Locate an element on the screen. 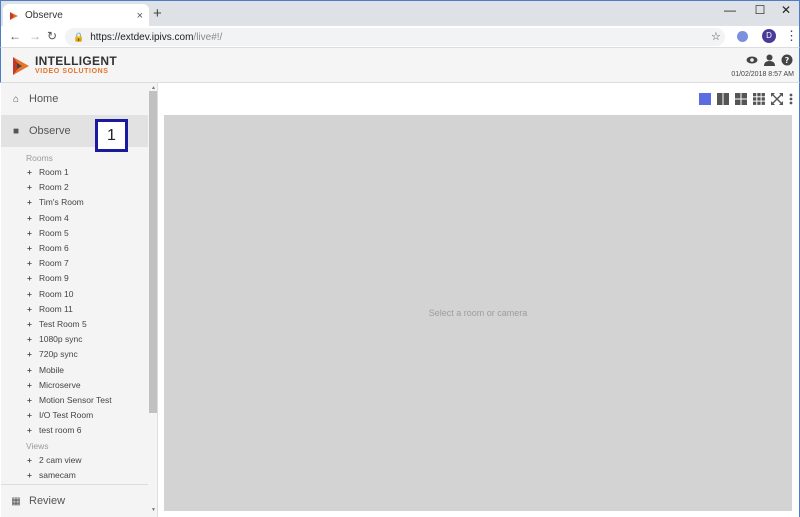 Image resolution: width=800 pixels, height=517 pixels. company-logo: INTELLIGENT VIDEO SOLUTIONS is located at coordinates (64, 65).